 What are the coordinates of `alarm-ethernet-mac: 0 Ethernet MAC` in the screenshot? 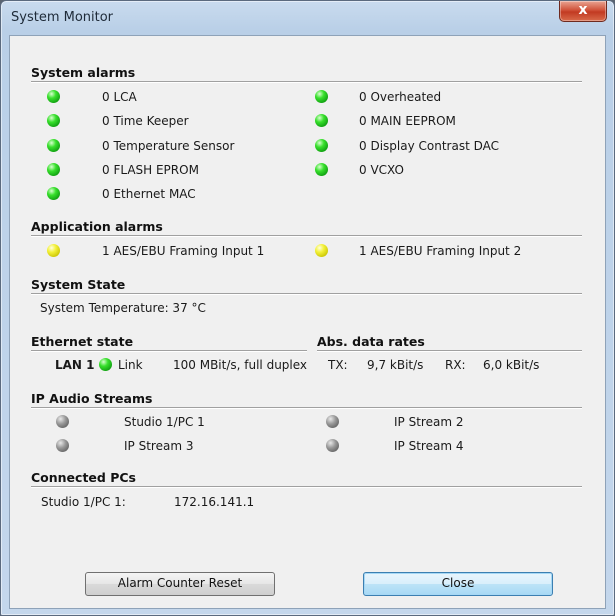 It's located at (149, 194).